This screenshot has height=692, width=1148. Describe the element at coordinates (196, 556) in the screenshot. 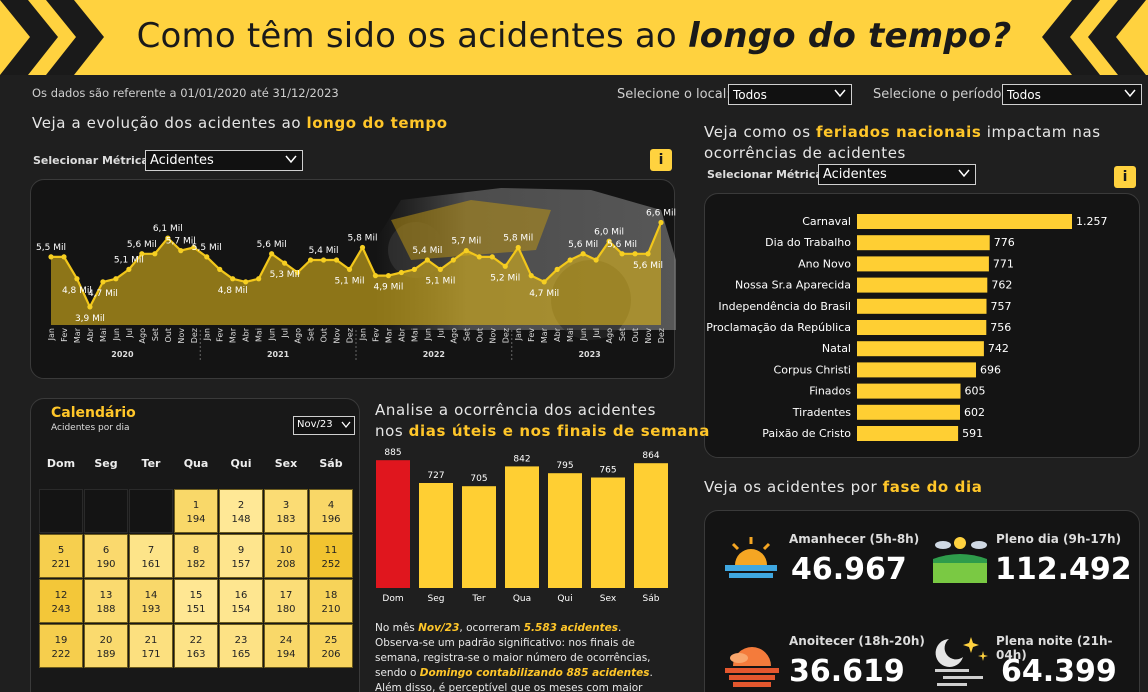

I see `calendar-day-cell: 8 182` at that location.